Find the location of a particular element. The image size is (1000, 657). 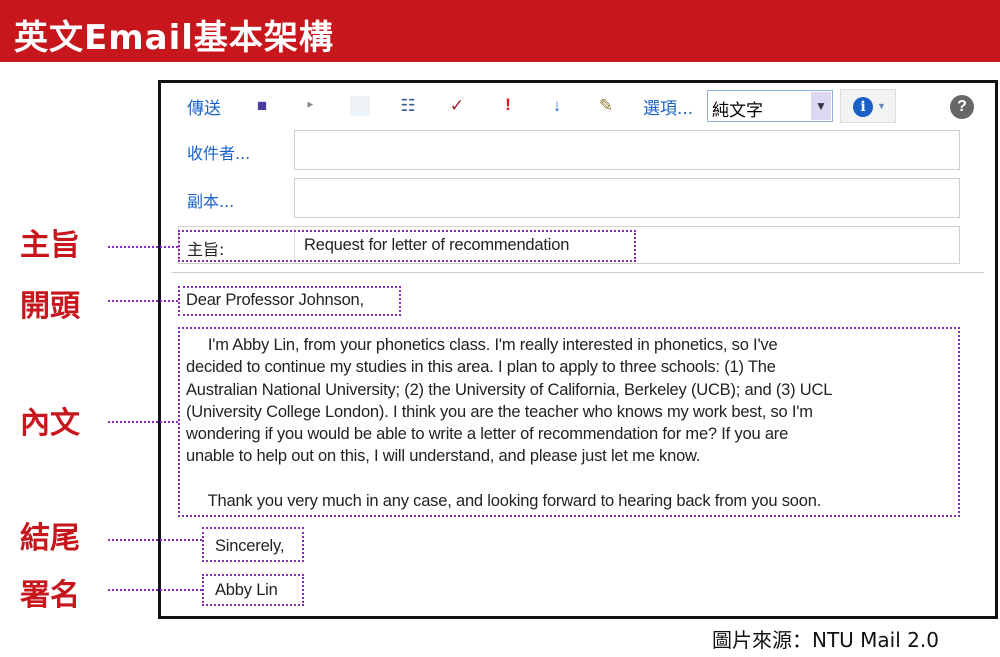

save-icon: ■ is located at coordinates (262, 106).